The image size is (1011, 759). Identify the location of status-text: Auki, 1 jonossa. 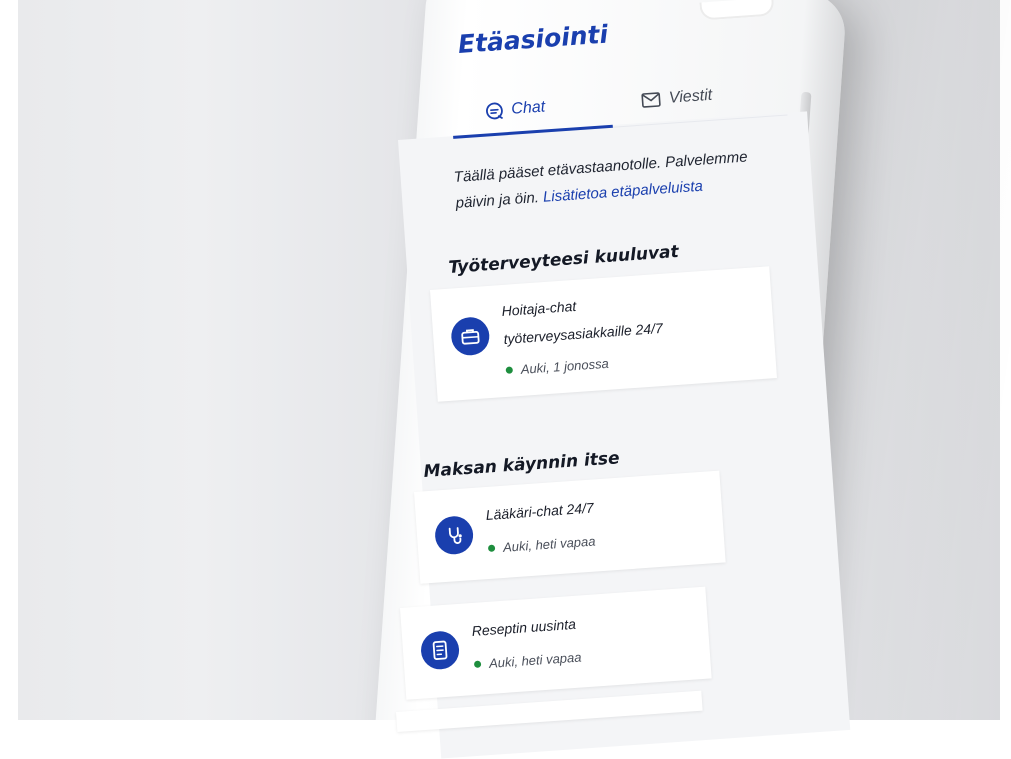
(565, 366).